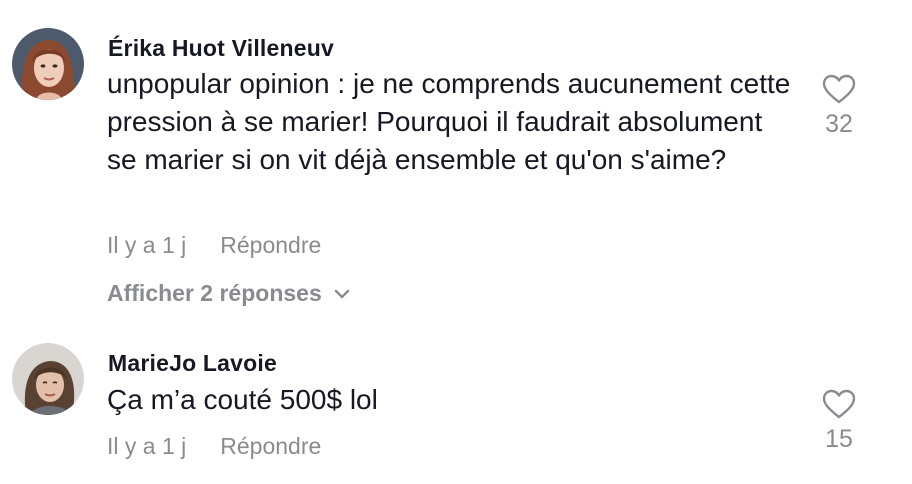 Image resolution: width=912 pixels, height=484 pixels. Describe the element at coordinates (221, 48) in the screenshot. I see `comment-username: Érika Huot Villeneuv` at that location.